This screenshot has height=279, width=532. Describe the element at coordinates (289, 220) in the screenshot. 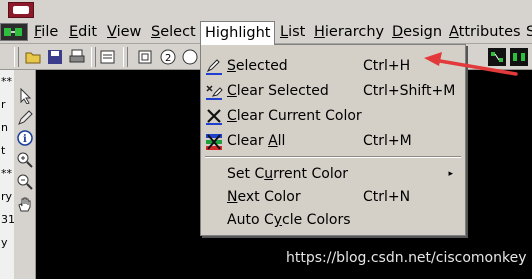

I see `menu-item-label: Auto Cycle Colors` at that location.